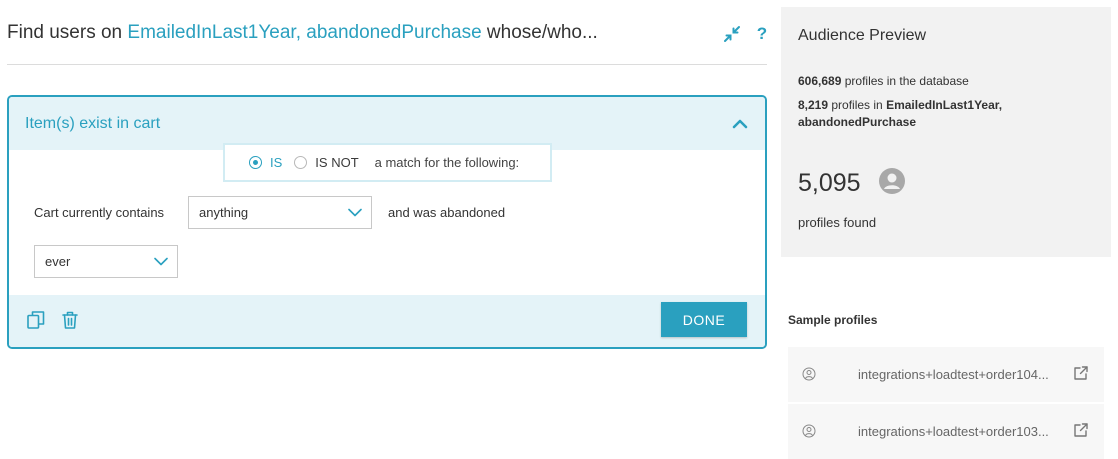  Describe the element at coordinates (892, 181) in the screenshot. I see `user-icon` at that location.